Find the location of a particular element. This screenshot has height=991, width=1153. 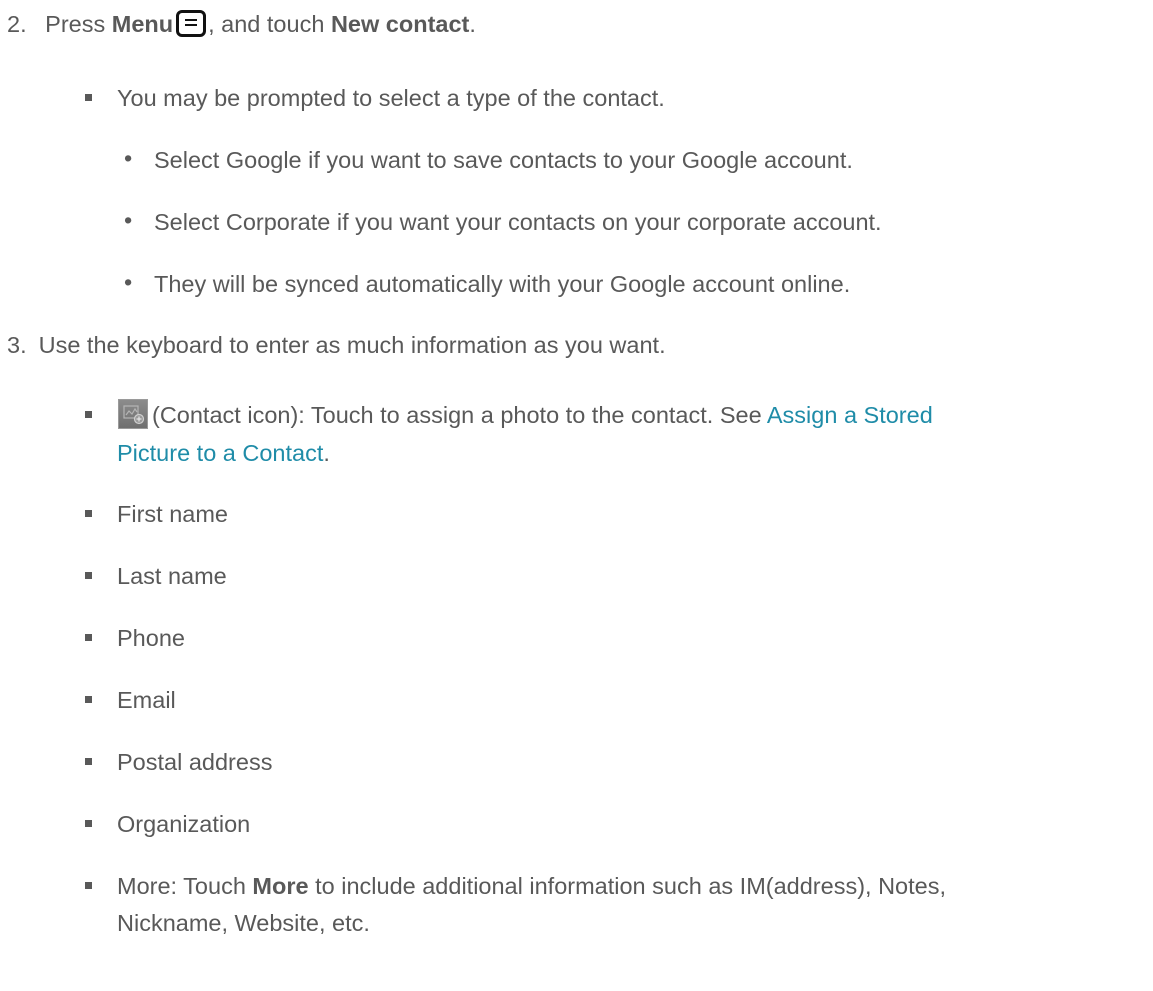

field-organization: Organization is located at coordinates (184, 824).